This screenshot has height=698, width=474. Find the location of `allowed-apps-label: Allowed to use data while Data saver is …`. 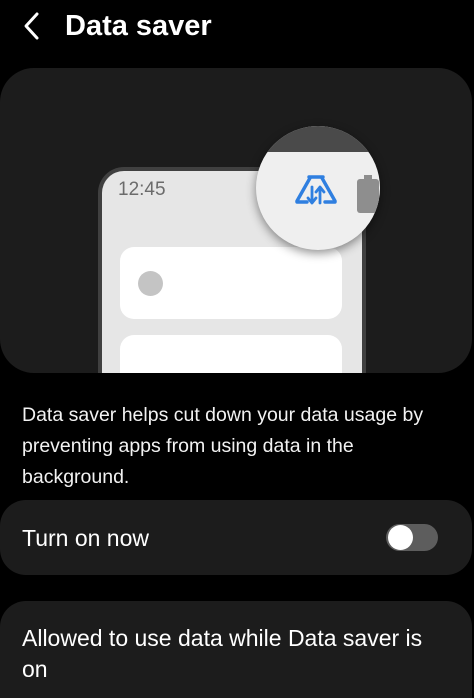

allowed-apps-label: Allowed to use data while Data saver is … is located at coordinates (222, 653).